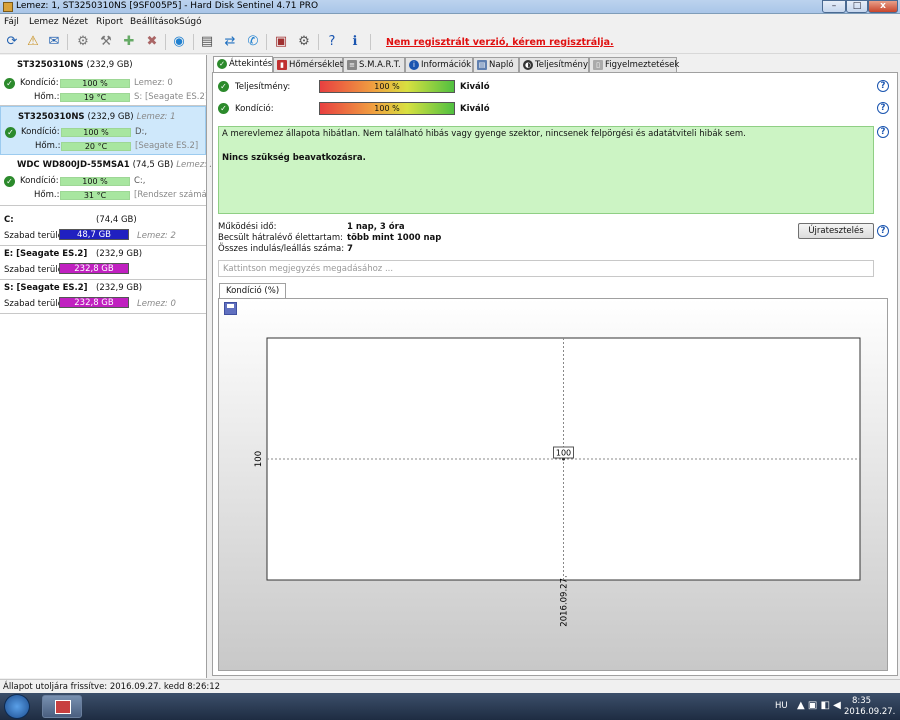 This screenshot has height=720, width=900. Describe the element at coordinates (836, 231) in the screenshot. I see `retest-button: Újratesztelés` at that location.